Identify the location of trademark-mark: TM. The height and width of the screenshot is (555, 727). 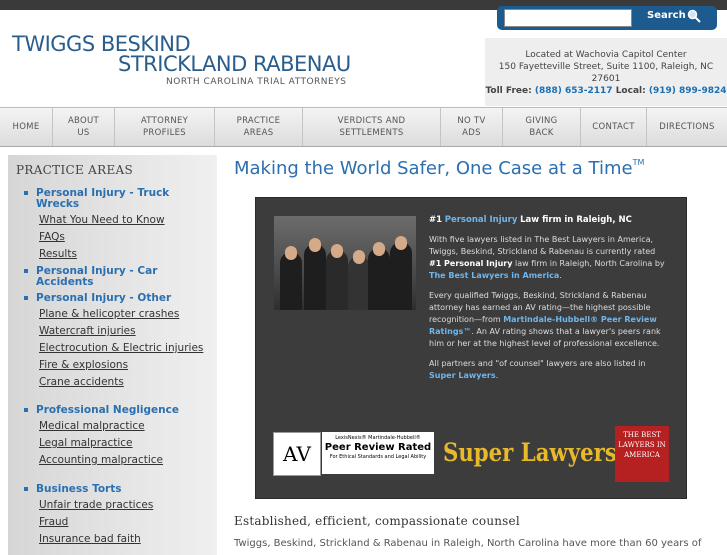
(638, 162).